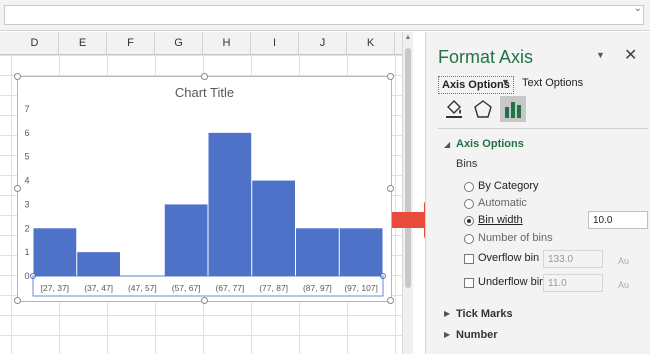 The image size is (650, 354). I want to click on y-tick-label: 0, so click(26, 276).